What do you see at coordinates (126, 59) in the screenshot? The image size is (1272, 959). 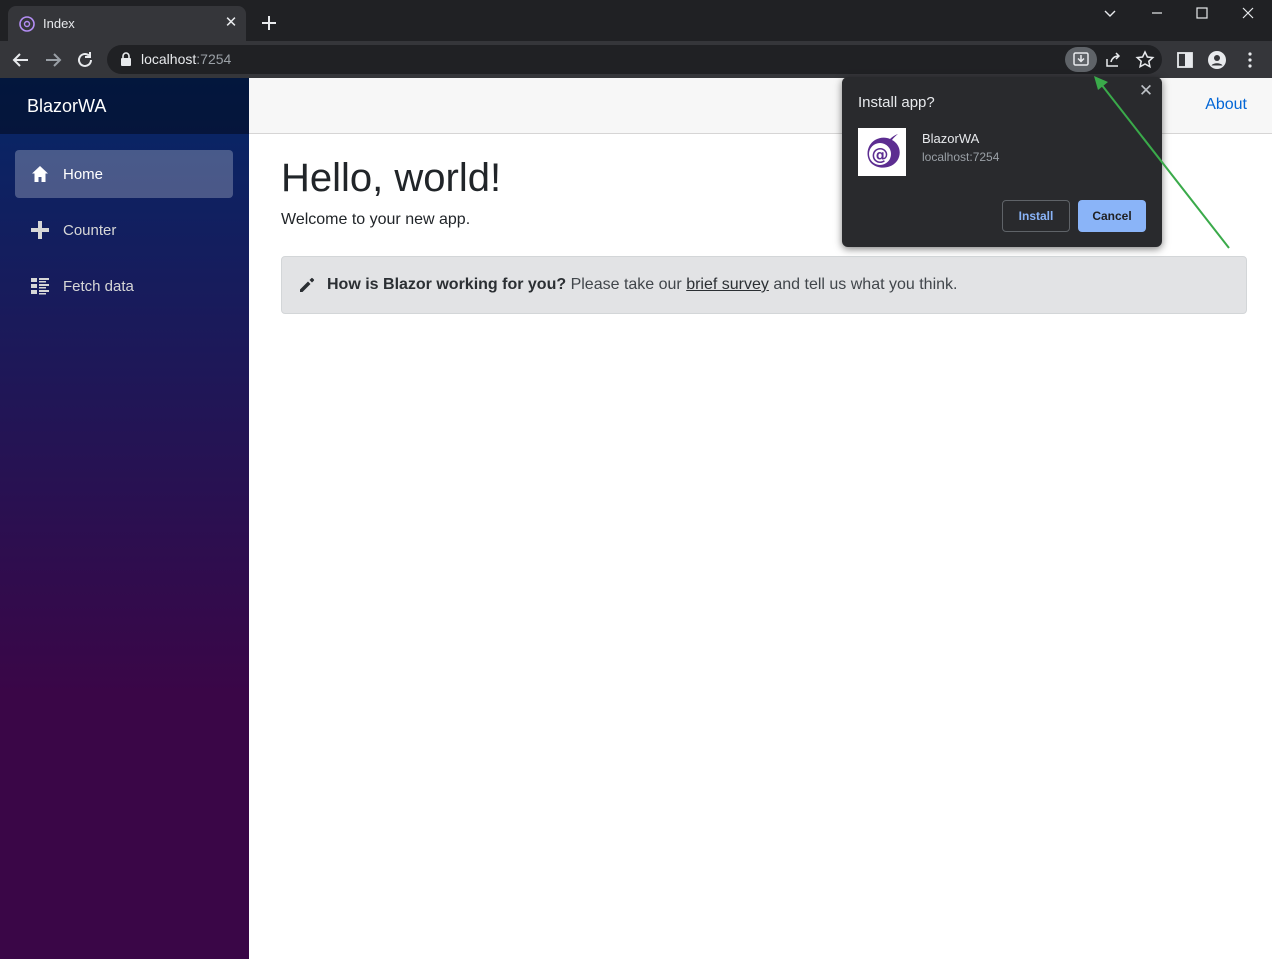 I see `lock-icon` at bounding box center [126, 59].